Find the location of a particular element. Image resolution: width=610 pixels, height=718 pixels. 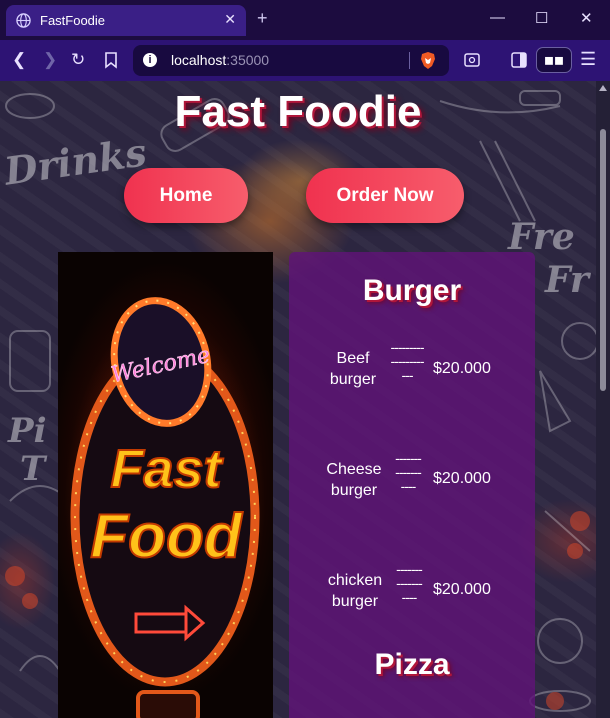

item-name: chicken burger is located at coordinates (355, 591).